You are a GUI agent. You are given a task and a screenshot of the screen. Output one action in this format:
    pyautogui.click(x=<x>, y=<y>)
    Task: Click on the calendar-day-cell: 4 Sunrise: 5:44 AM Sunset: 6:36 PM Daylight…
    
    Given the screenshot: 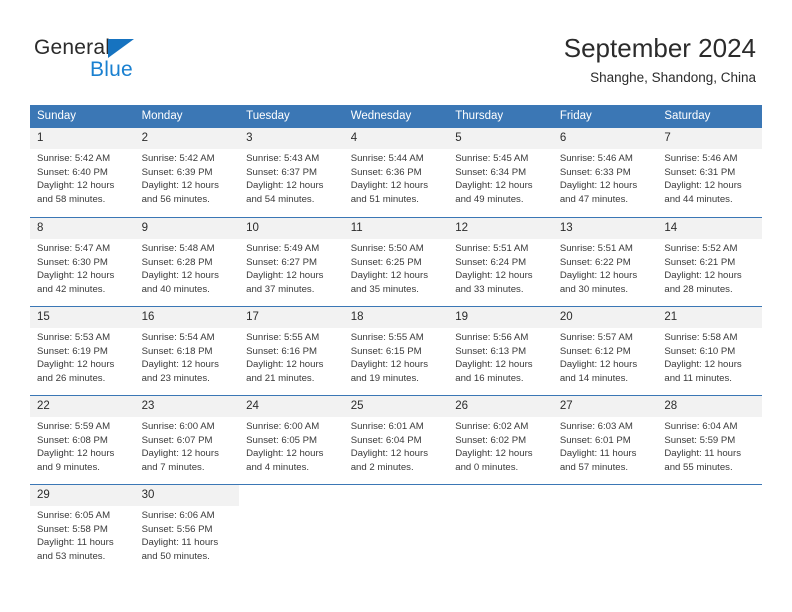 What is the action you would take?
    pyautogui.click(x=396, y=172)
    